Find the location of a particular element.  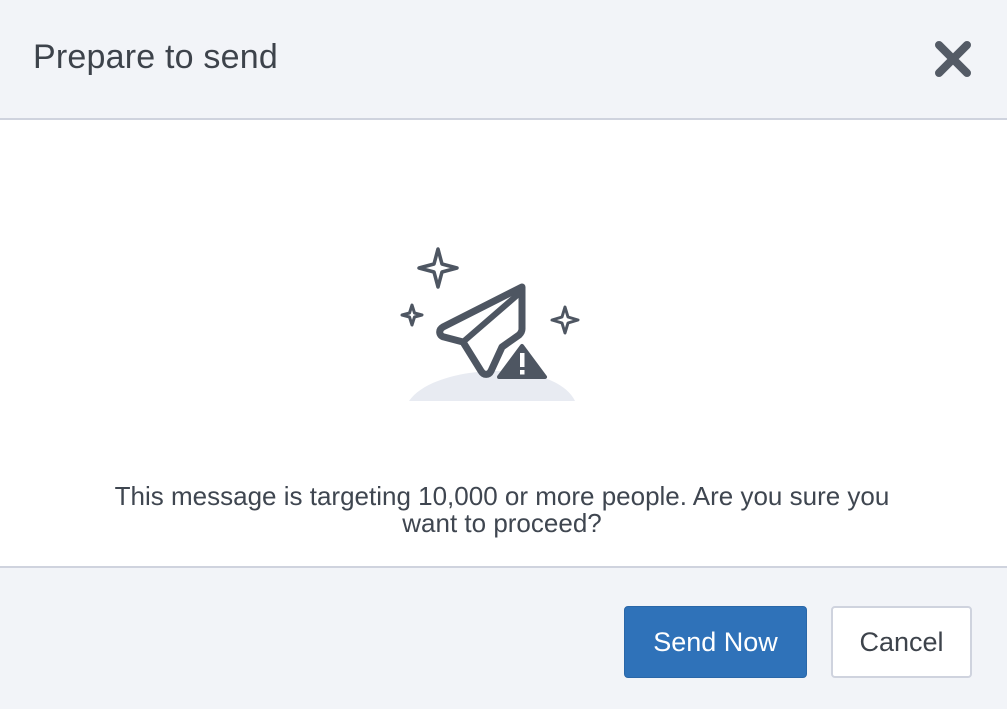

close-button is located at coordinates (953, 59).